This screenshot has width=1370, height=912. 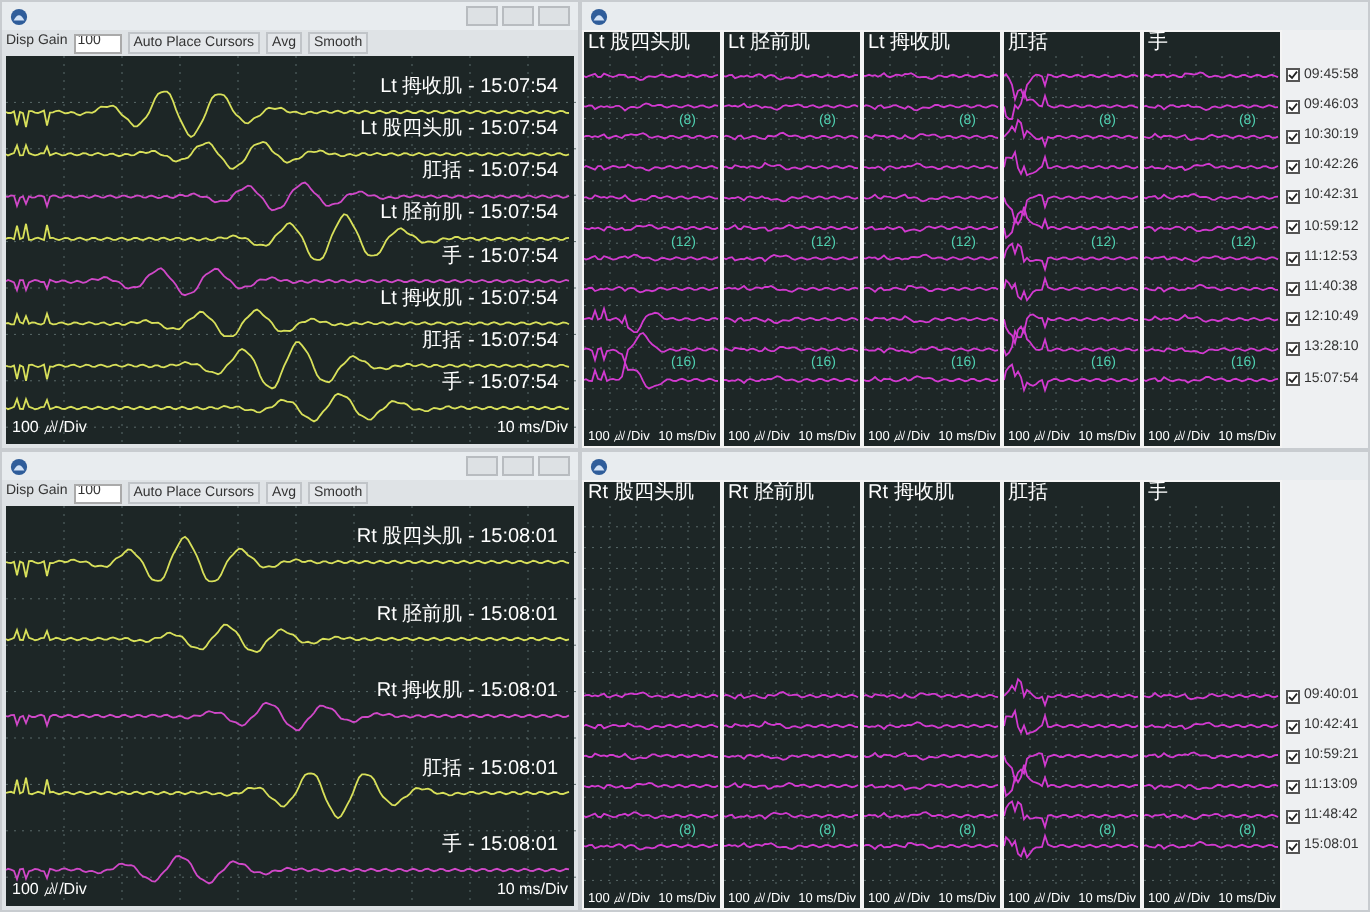 What do you see at coordinates (532, 890) in the screenshot?
I see `time-scale: 10 ms/Div` at bounding box center [532, 890].